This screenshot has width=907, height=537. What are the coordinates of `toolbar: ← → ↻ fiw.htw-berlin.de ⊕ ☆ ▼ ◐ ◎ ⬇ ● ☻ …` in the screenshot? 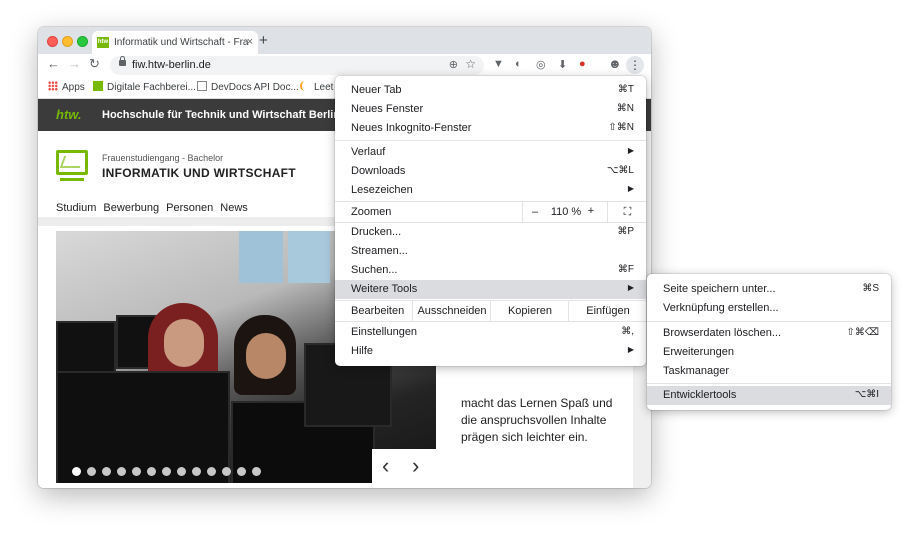 It's located at (344, 65).